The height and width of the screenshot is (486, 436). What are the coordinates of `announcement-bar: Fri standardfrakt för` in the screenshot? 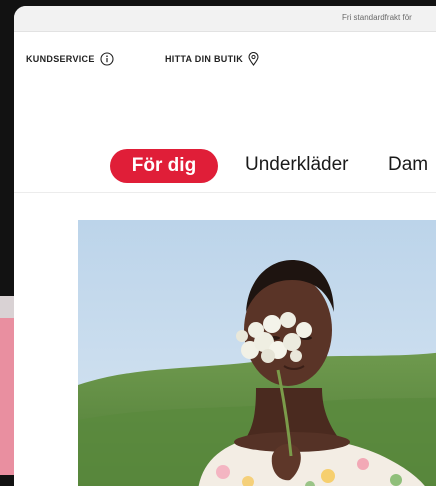 It's located at (225, 19).